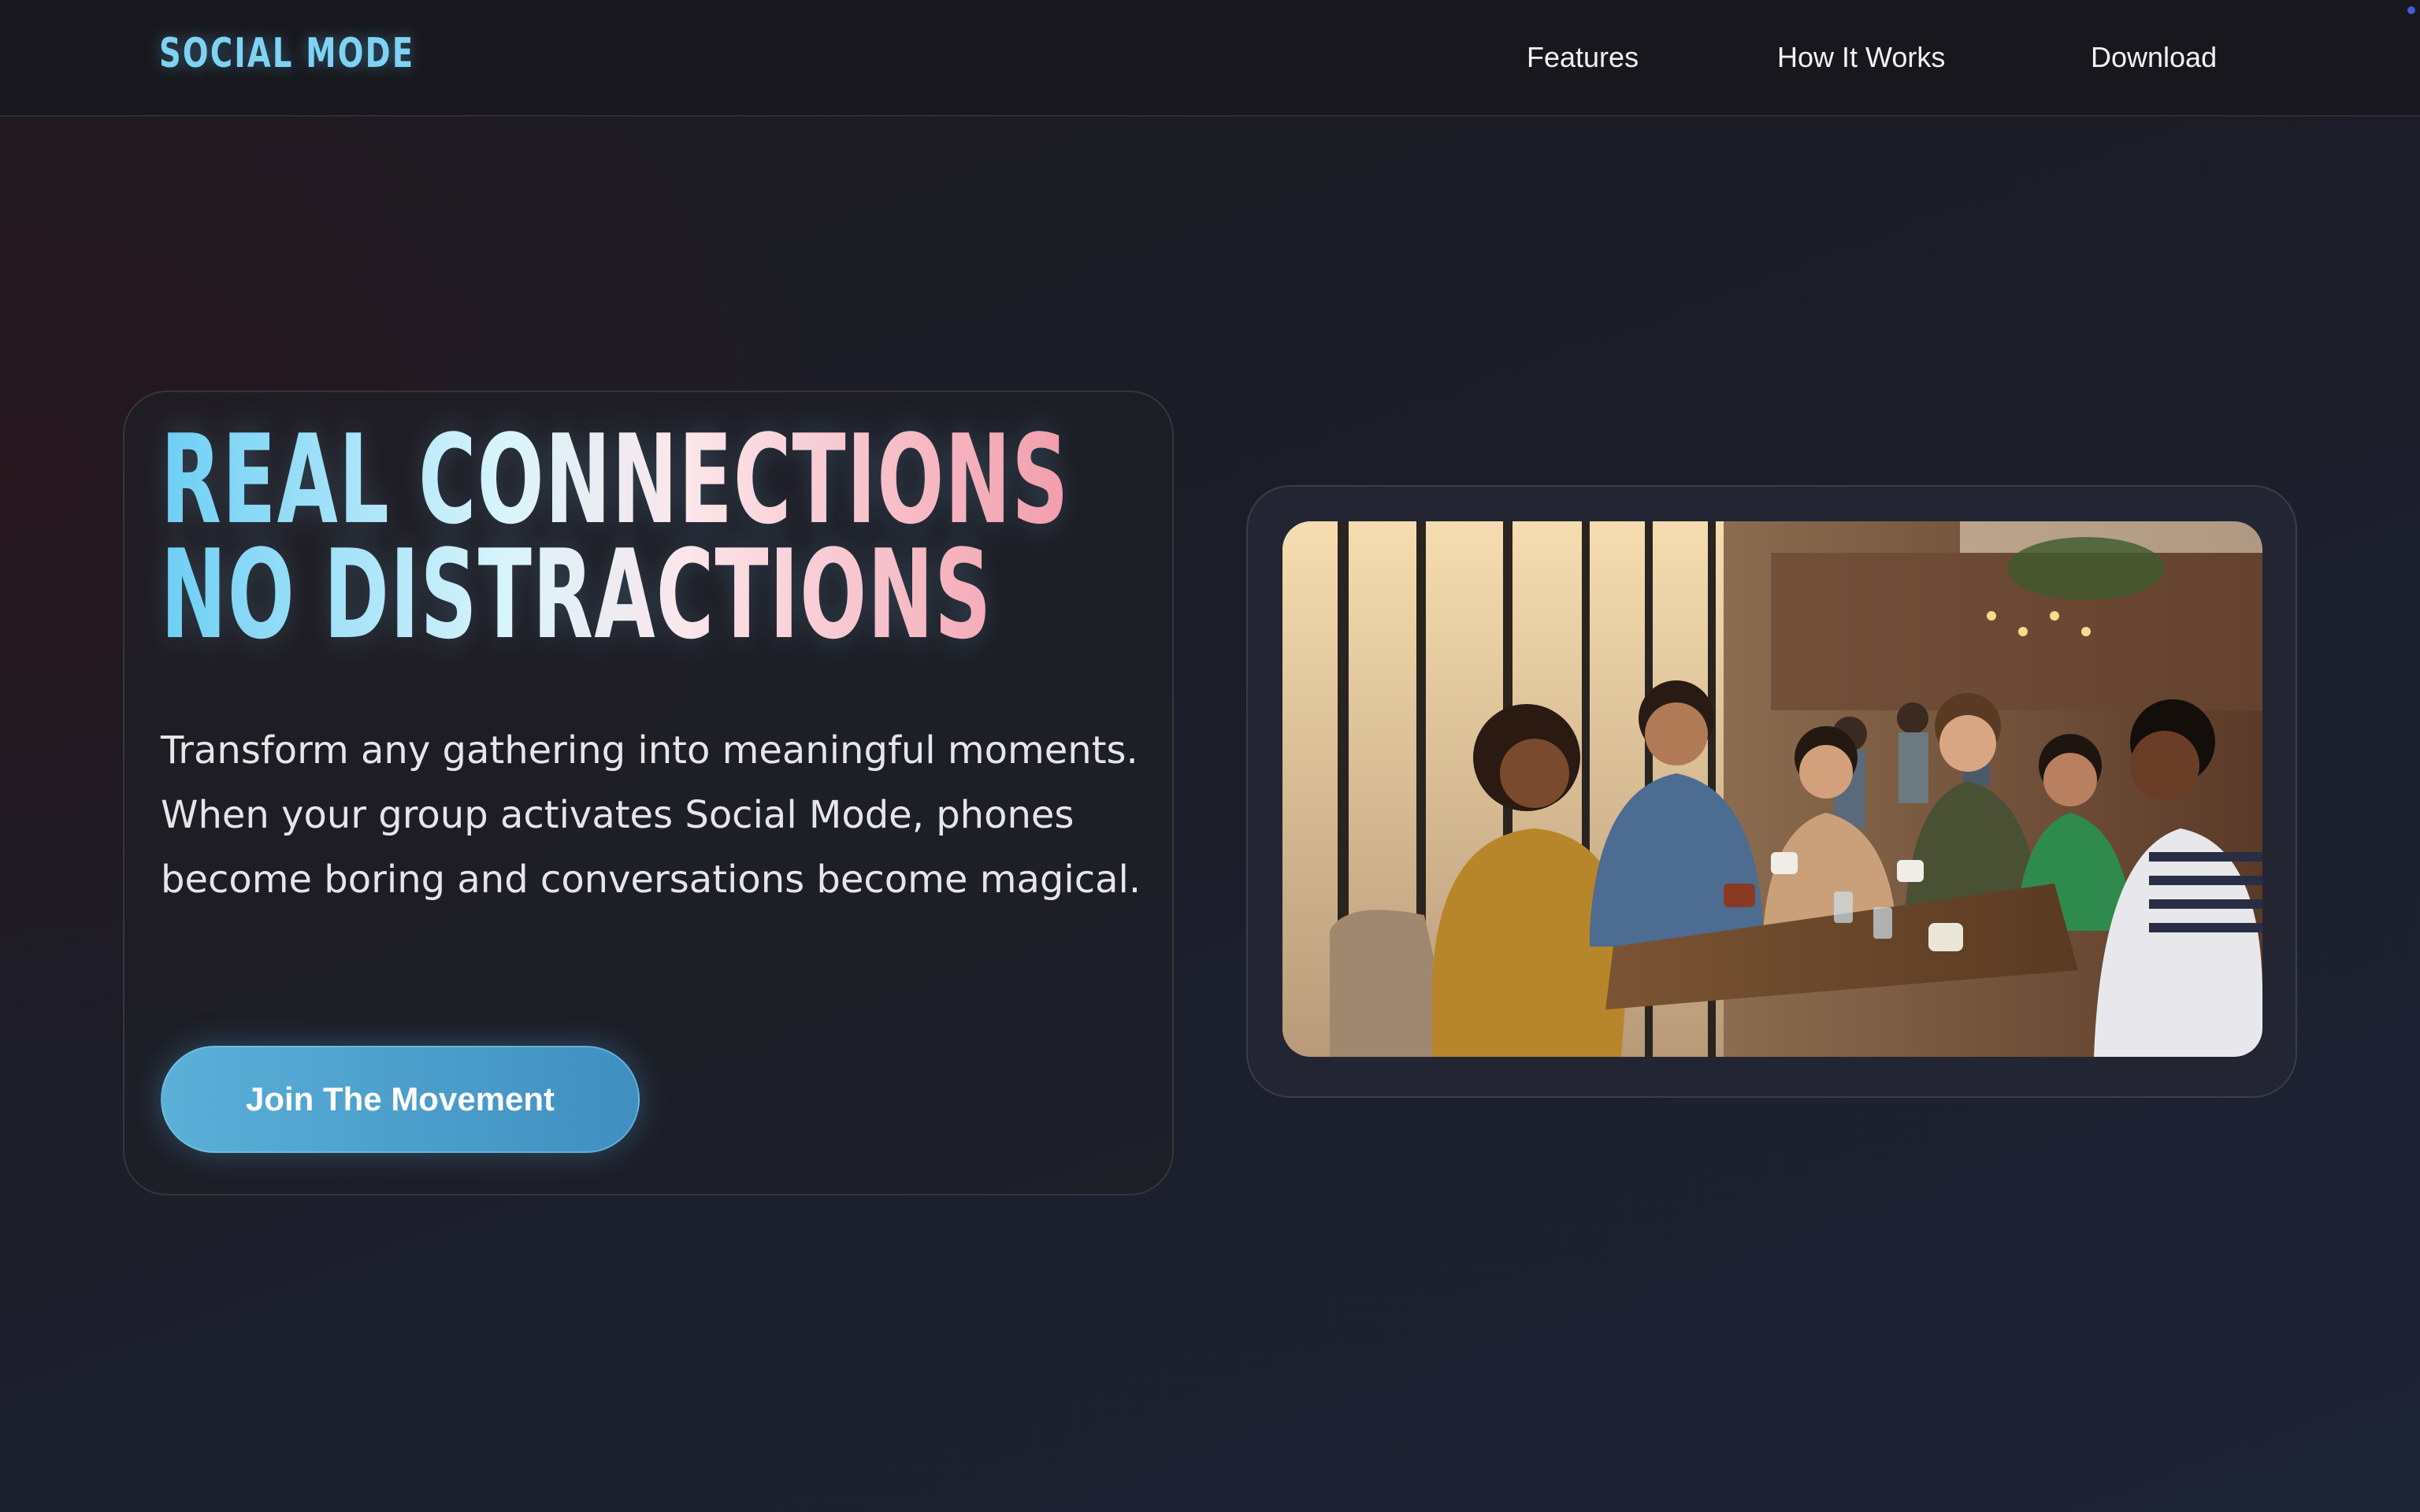 The width and height of the screenshot is (2420, 1512). What do you see at coordinates (286, 53) in the screenshot?
I see `logo: SOCIAL MODE` at bounding box center [286, 53].